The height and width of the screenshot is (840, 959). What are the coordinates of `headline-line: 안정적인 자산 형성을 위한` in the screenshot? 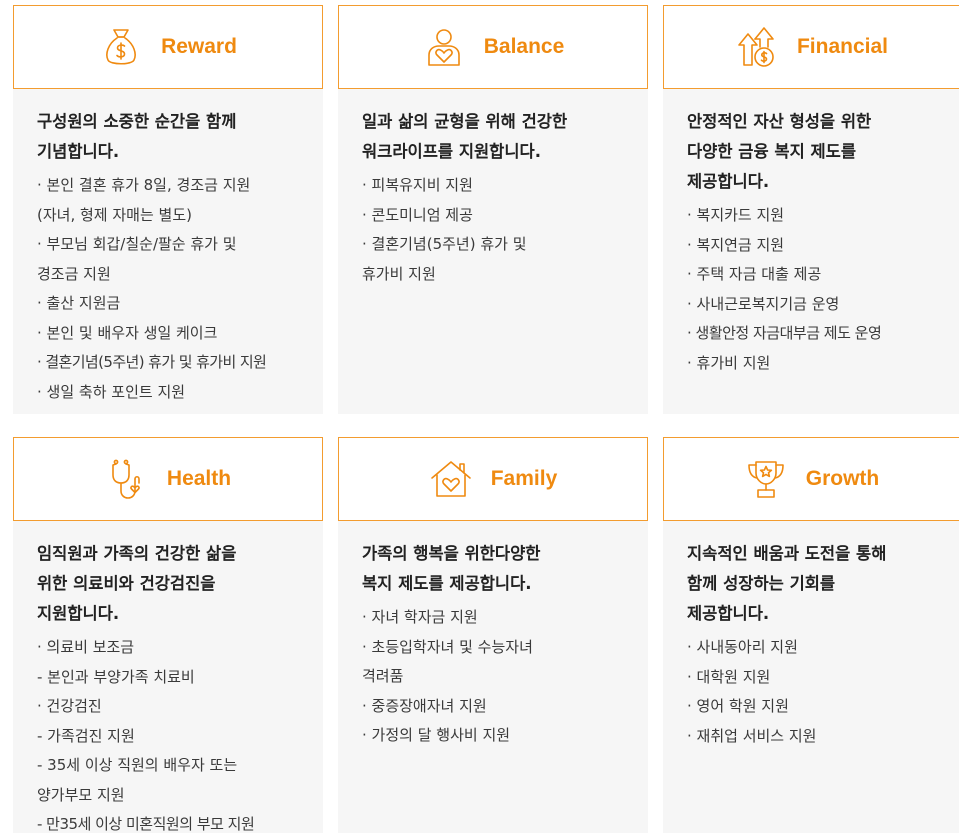 It's located at (779, 121).